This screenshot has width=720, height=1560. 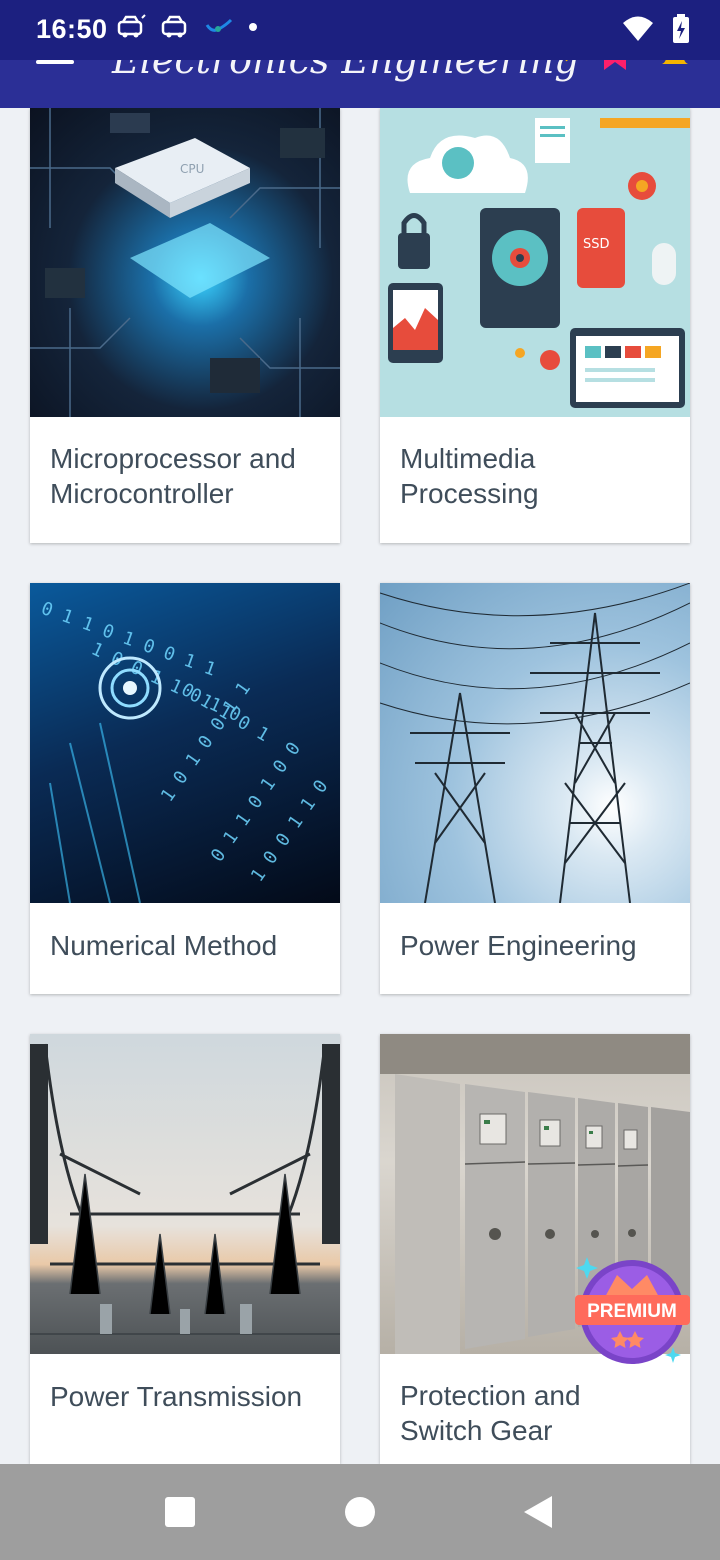 I want to click on substation-image, so click(x=185, y=1194).